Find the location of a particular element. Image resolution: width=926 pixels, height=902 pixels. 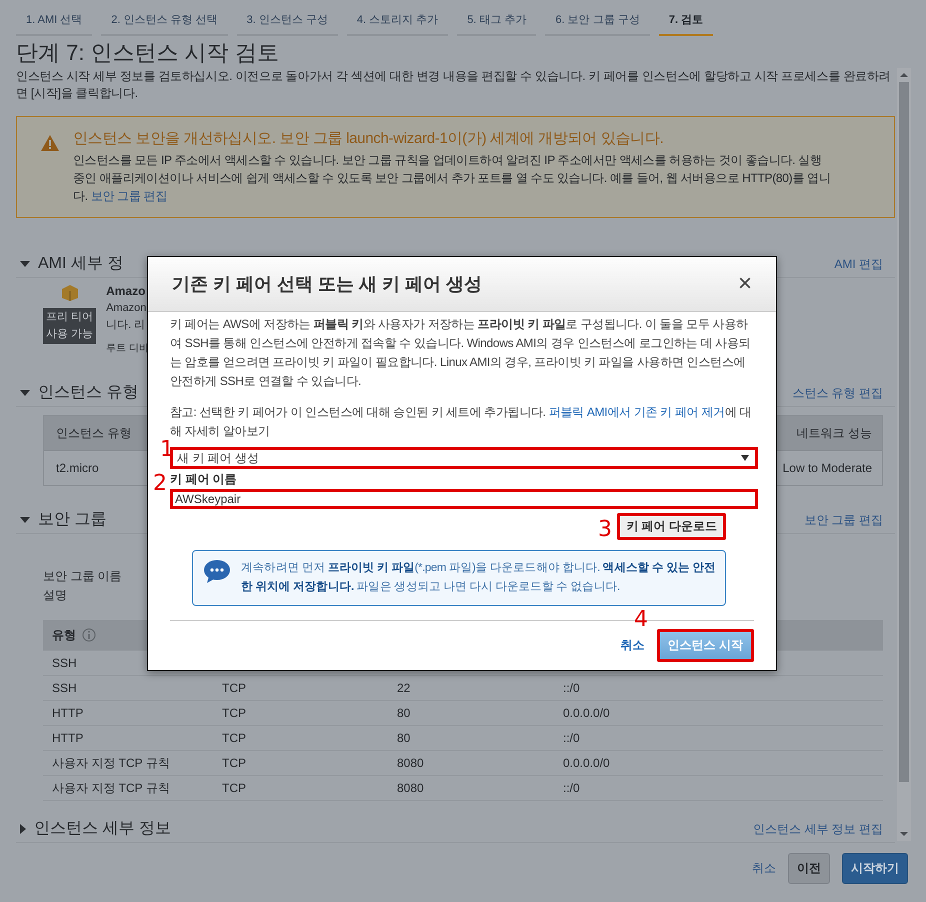

wizard-step-tab: 7. 검토 is located at coordinates (686, 22).